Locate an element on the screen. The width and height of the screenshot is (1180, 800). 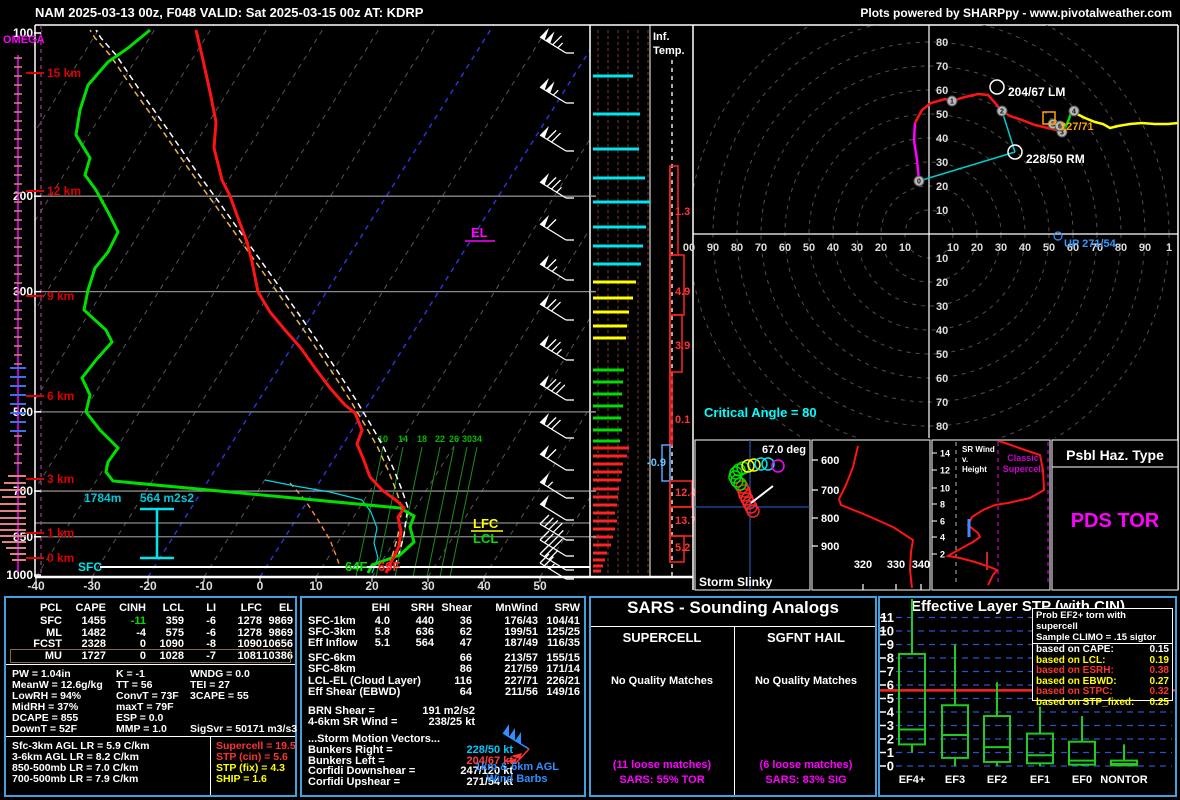
hodo-tick: 1 is located at coordinates (1169, 248).